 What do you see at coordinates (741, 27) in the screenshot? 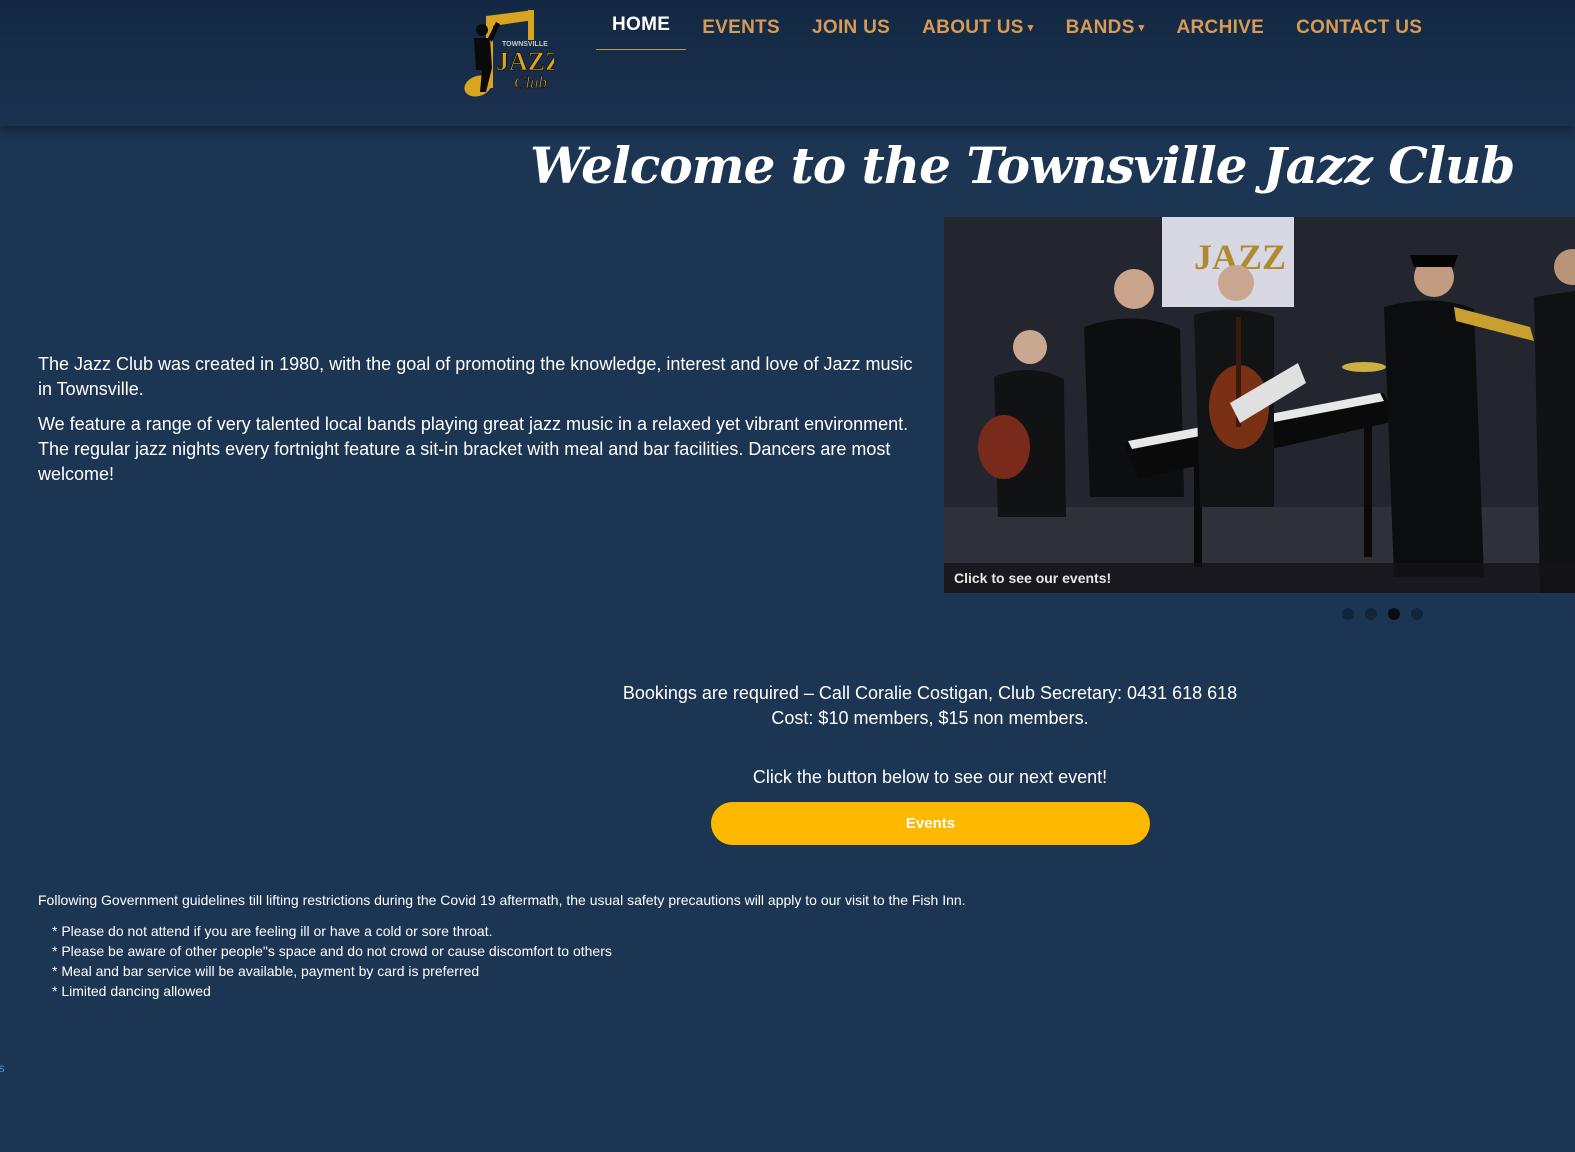
I see `nav-events-label: EVENTS` at bounding box center [741, 27].